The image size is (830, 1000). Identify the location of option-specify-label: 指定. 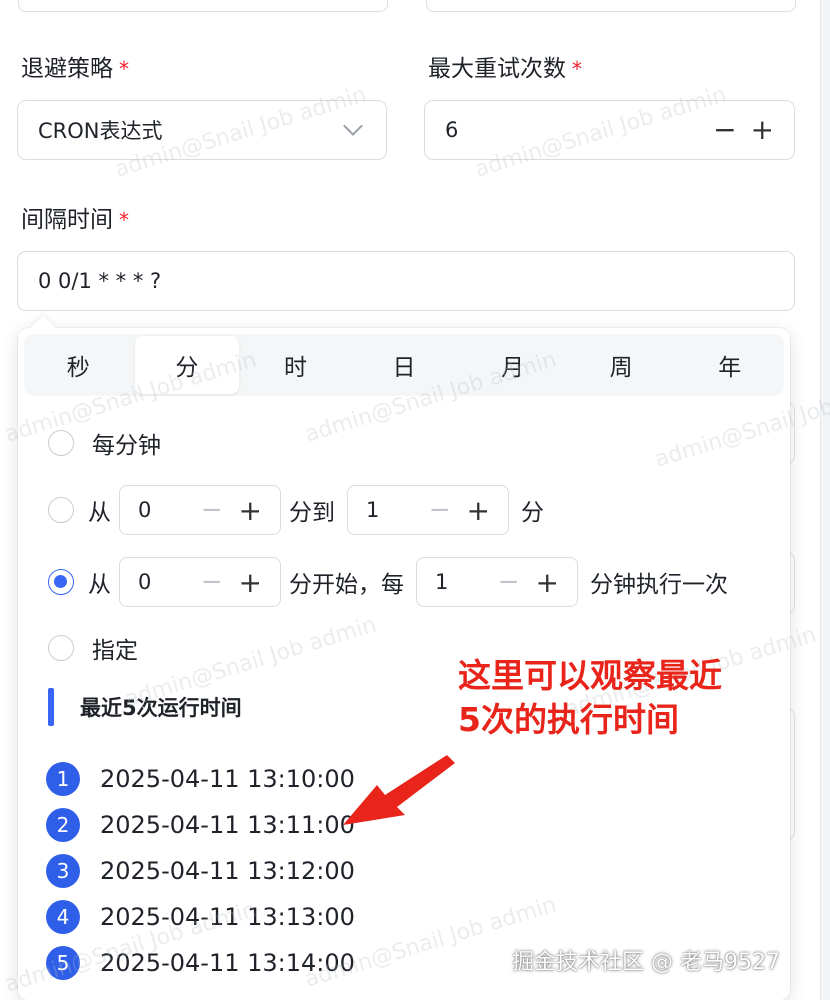
(115, 651).